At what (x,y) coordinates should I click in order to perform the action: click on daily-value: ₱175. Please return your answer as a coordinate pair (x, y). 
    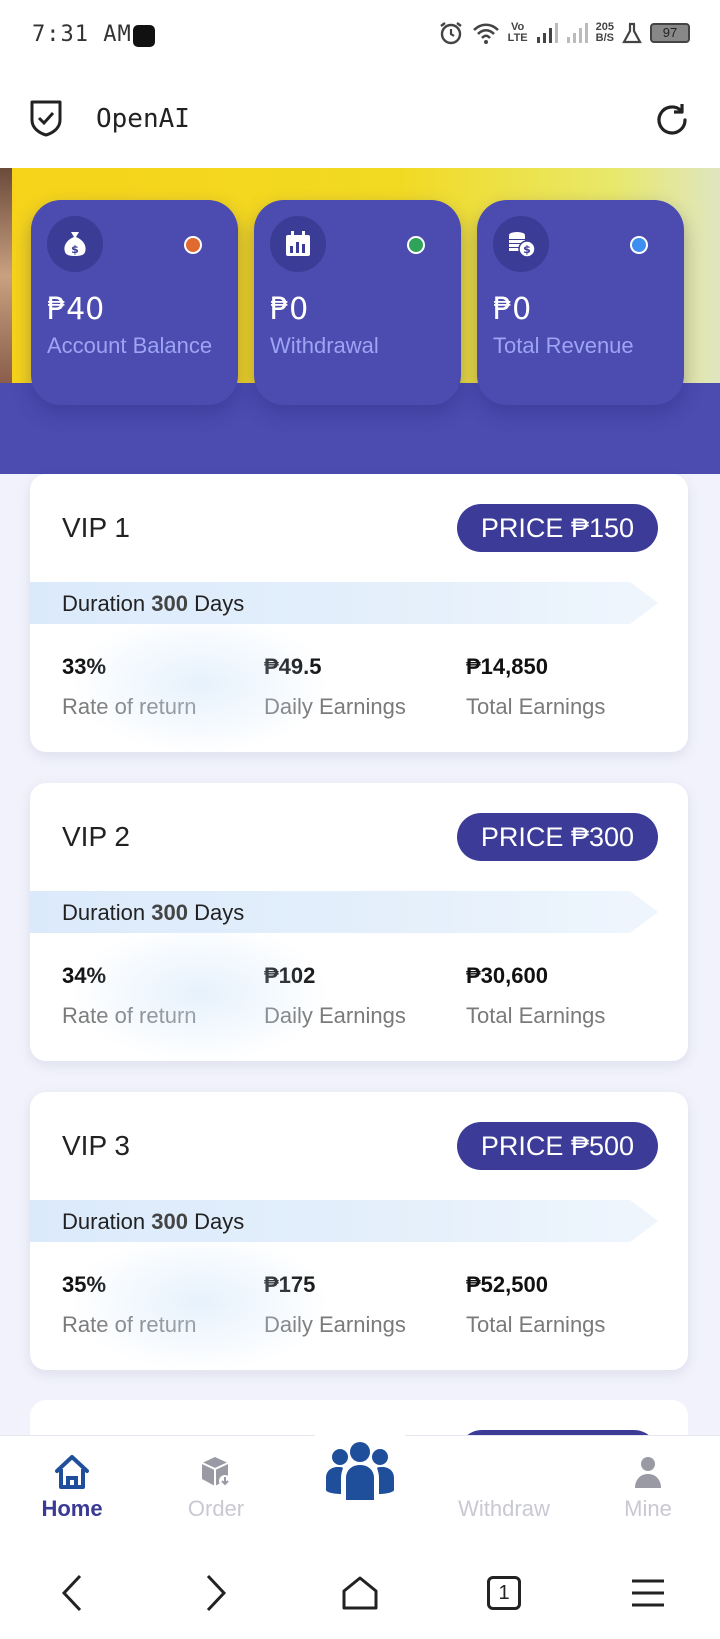
    Looking at the image, I should click on (290, 1284).